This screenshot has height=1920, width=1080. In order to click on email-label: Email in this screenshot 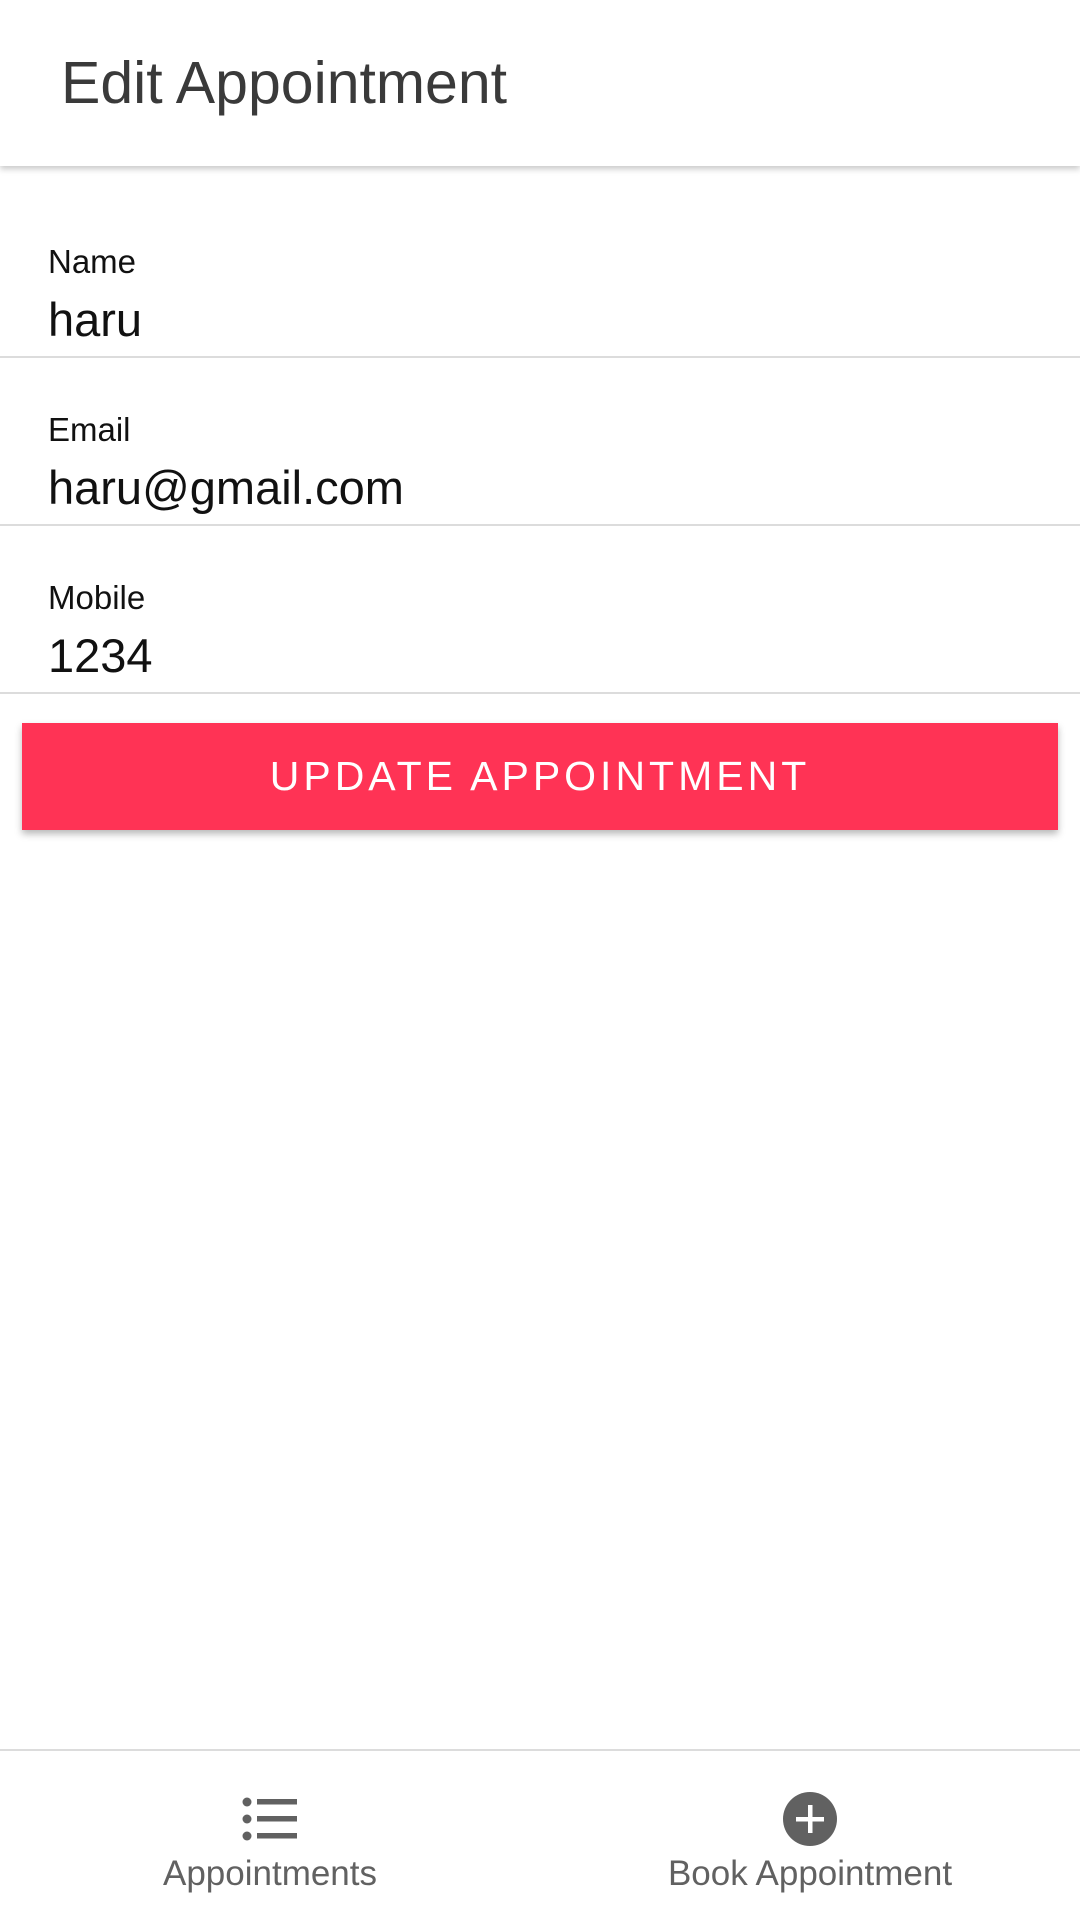, I will do `click(89, 429)`.